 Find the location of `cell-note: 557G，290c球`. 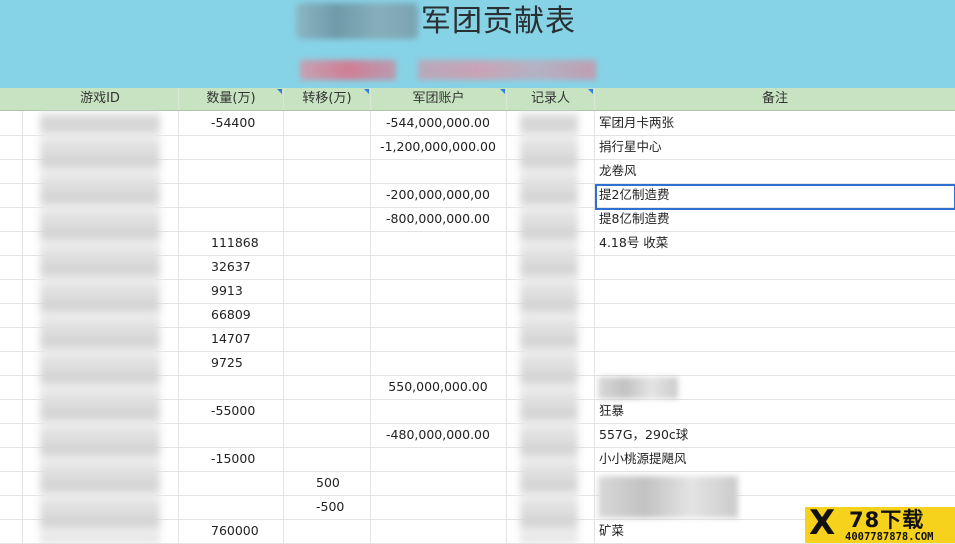

cell-note: 557G，290c球 is located at coordinates (643, 435).